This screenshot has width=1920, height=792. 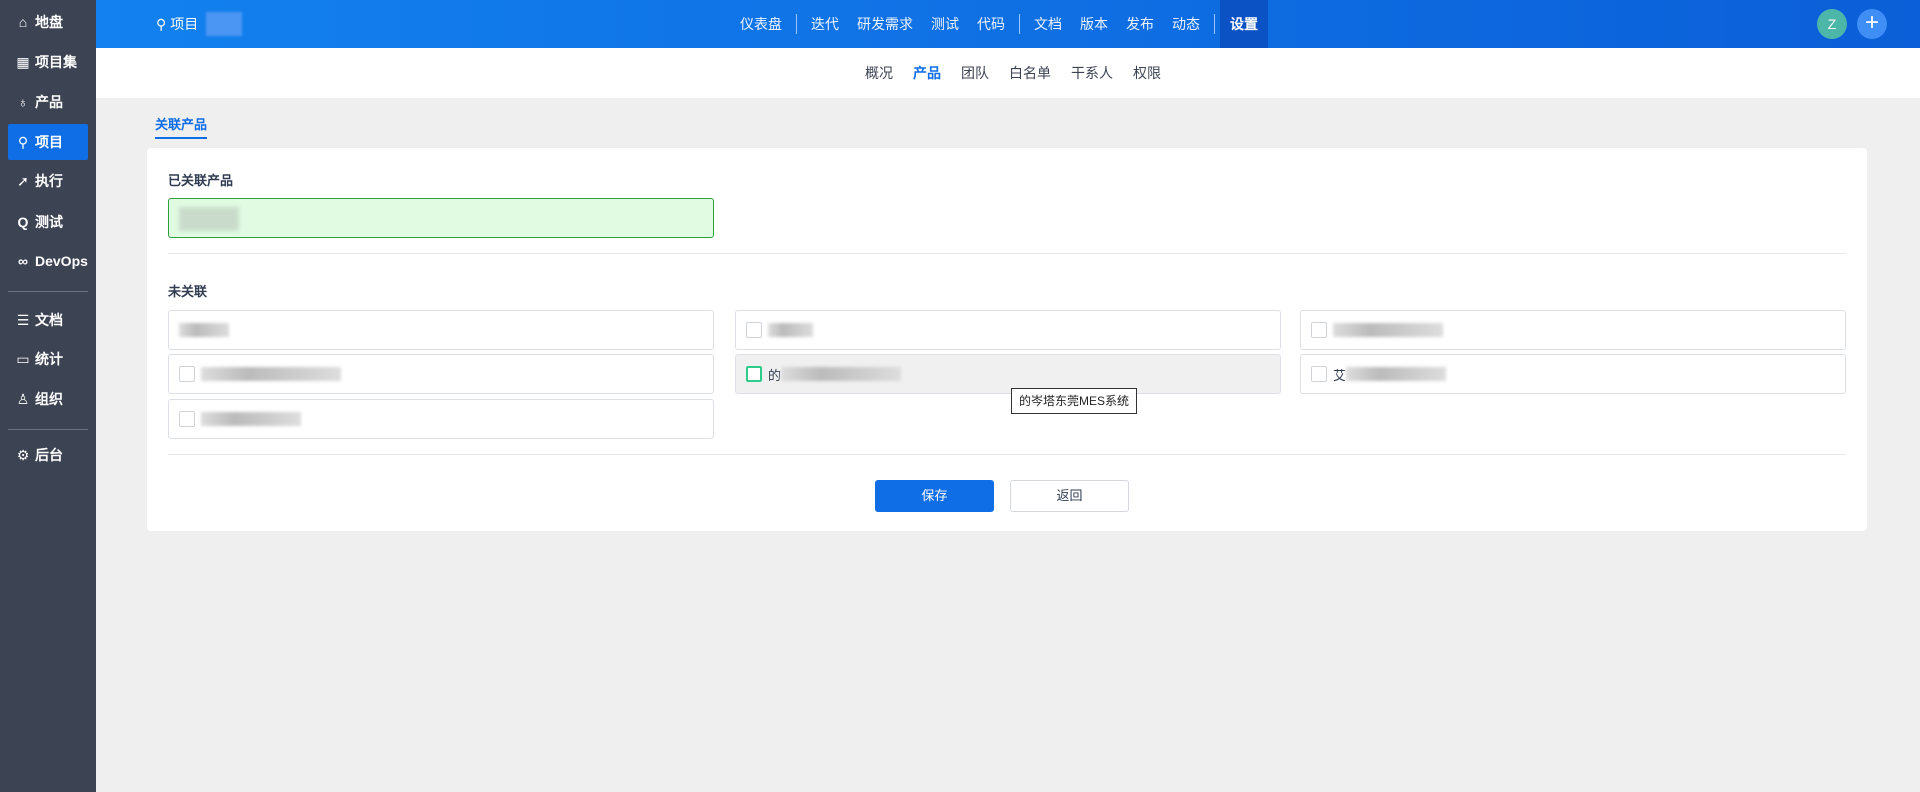 I want to click on blurred-product-name, so click(x=209, y=219).